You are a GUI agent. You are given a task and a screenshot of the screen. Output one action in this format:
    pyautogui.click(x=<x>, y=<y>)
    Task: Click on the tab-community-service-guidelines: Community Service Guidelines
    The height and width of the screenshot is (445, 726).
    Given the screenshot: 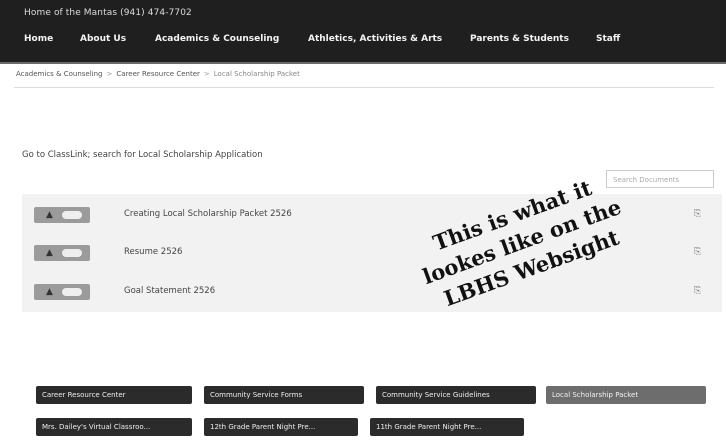 What is the action you would take?
    pyautogui.click(x=456, y=395)
    